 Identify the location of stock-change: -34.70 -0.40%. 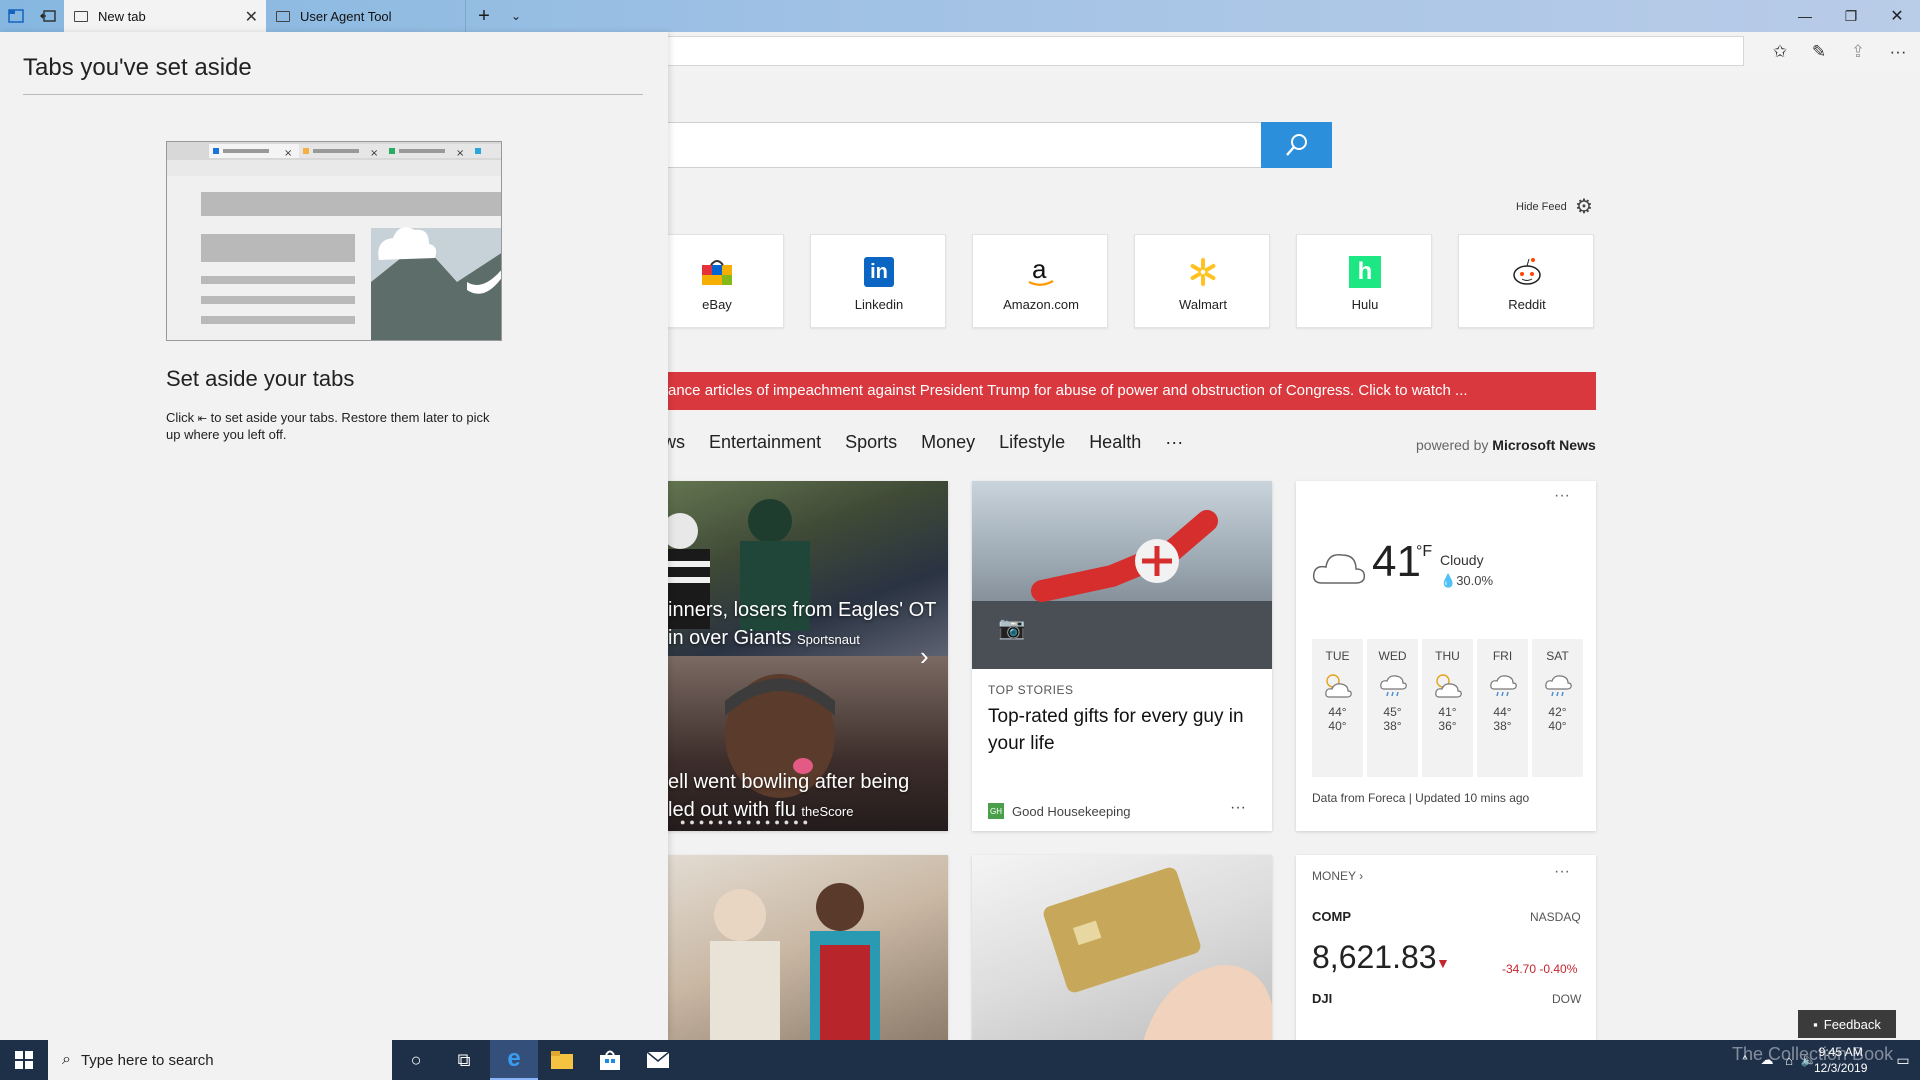
(1539, 969).